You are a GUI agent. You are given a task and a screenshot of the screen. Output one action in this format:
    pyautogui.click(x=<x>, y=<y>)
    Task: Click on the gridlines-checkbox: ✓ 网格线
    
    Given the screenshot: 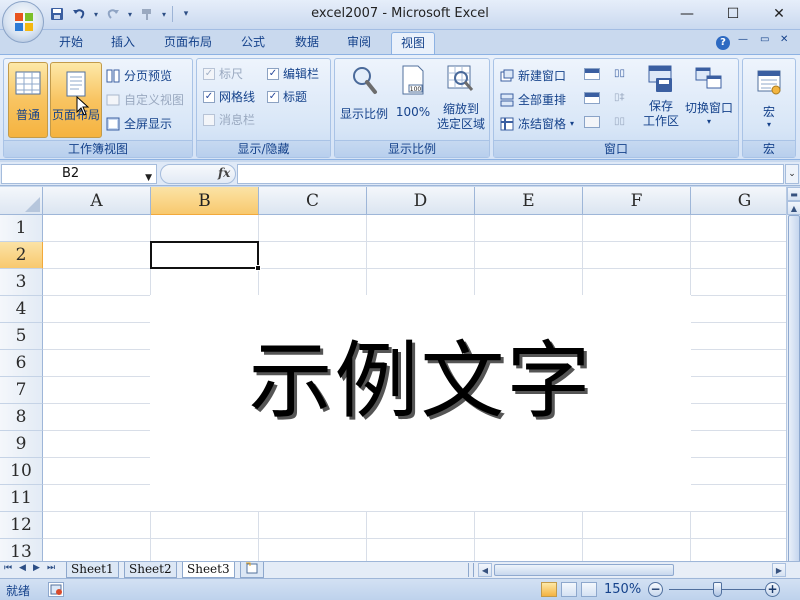 What is the action you would take?
    pyautogui.click(x=229, y=96)
    